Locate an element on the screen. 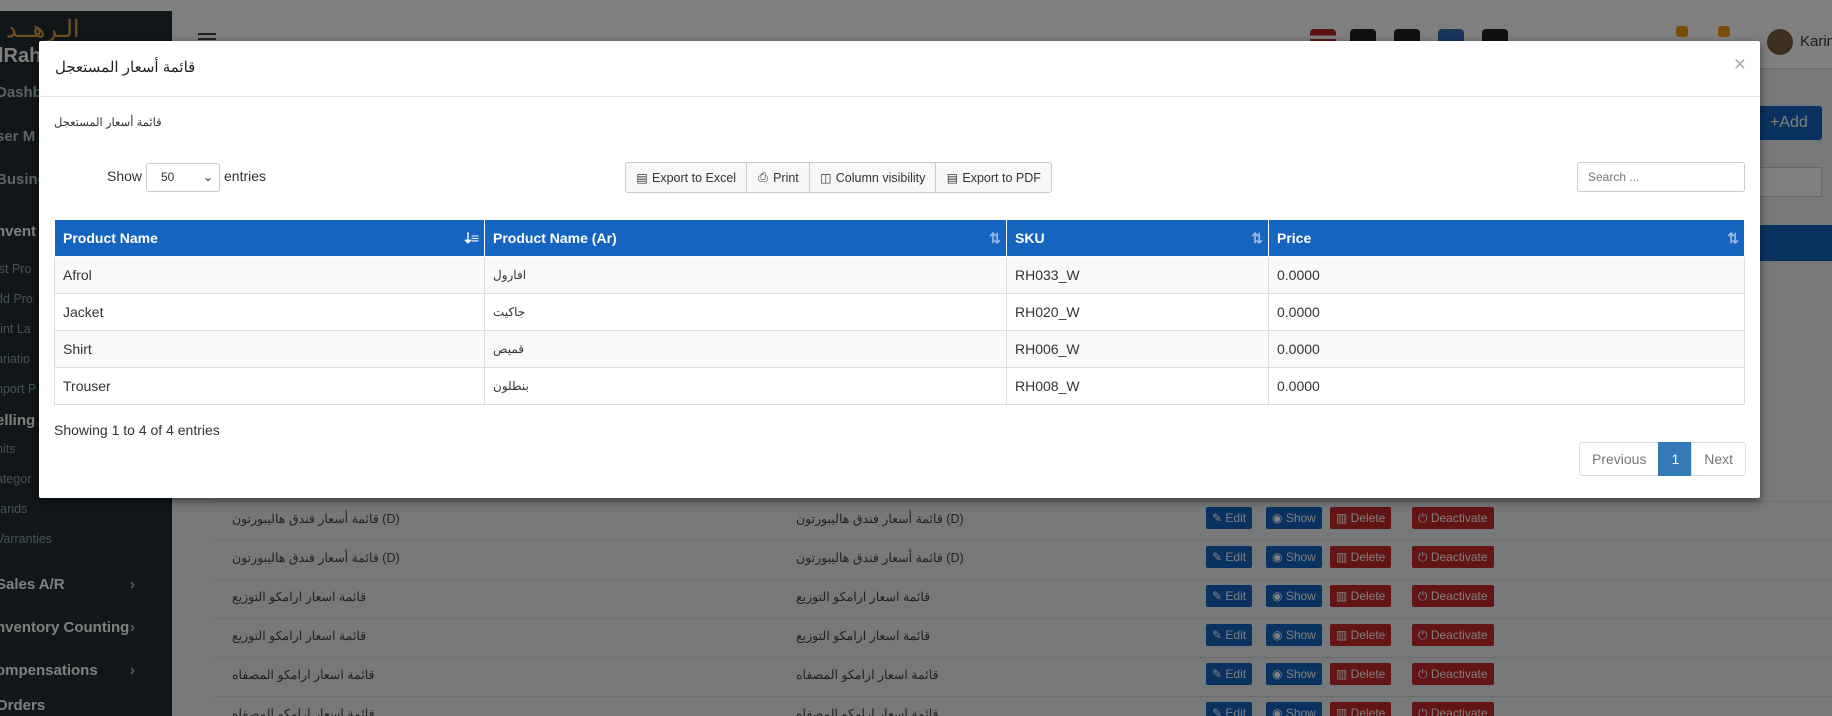 The height and width of the screenshot is (716, 1832). column-header-label: Product Name is located at coordinates (110, 238).